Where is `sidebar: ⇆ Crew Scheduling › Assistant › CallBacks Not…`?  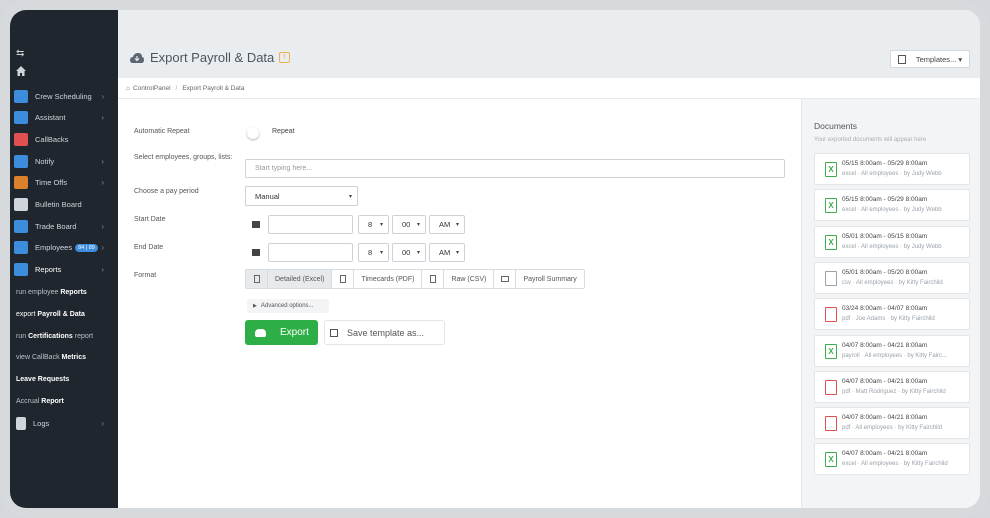
sidebar: ⇆ Crew Scheduling › Assistant › CallBacks Not… is located at coordinates (64, 259).